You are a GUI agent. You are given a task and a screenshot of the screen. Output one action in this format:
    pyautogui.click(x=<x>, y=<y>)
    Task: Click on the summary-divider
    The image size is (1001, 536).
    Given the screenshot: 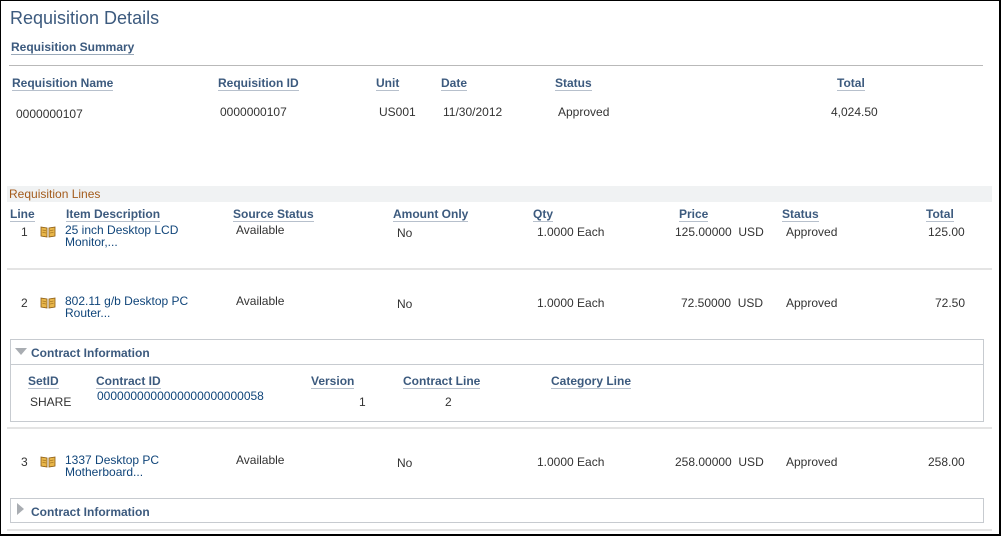 What is the action you would take?
    pyautogui.click(x=496, y=65)
    